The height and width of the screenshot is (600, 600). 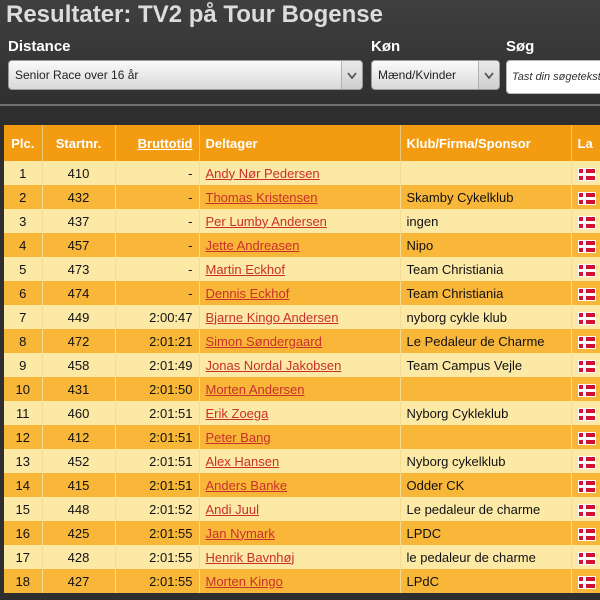 What do you see at coordinates (486, 341) in the screenshot?
I see `cell-club: Le Pedaleur de Charme` at bounding box center [486, 341].